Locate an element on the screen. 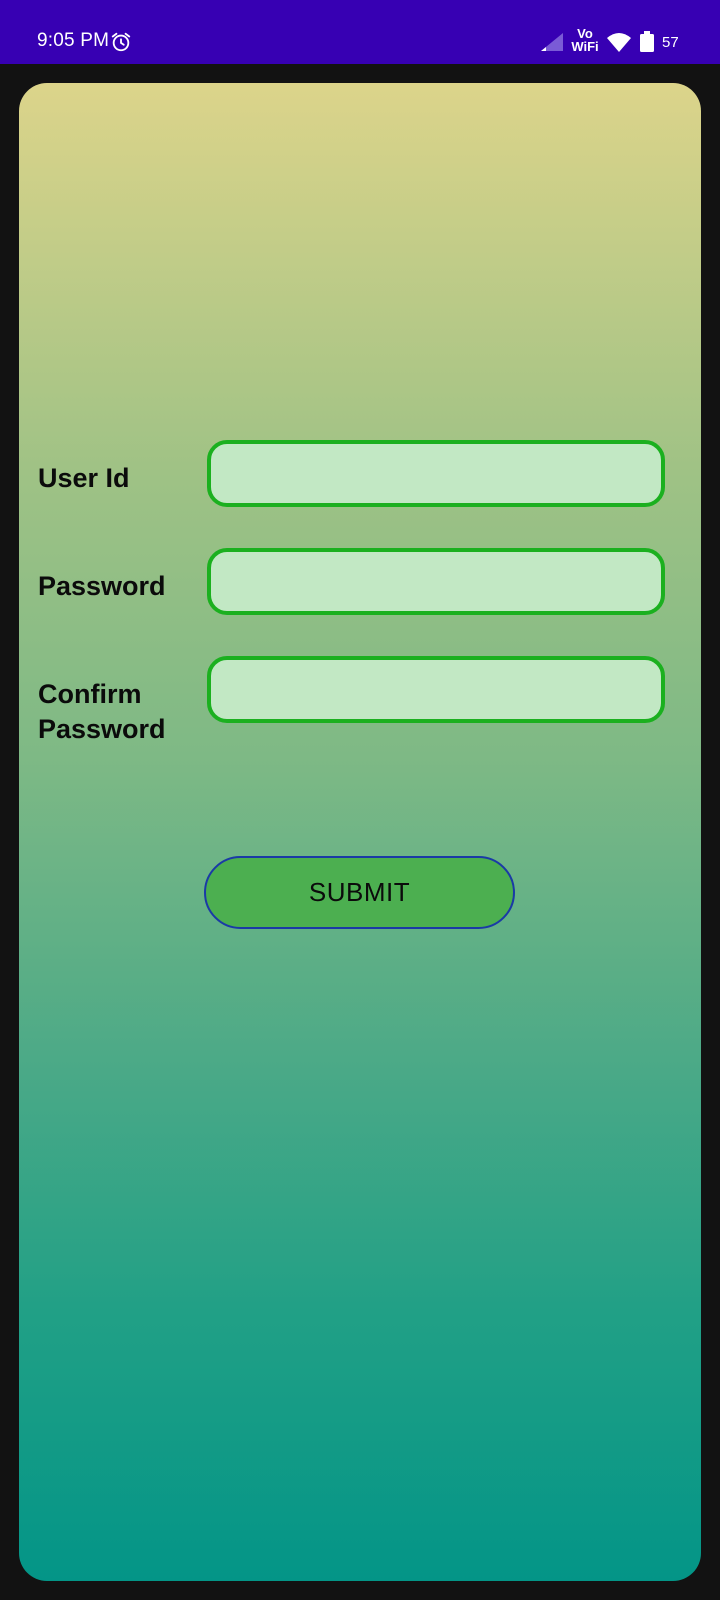 The height and width of the screenshot is (1600, 720). password-label-text: Password is located at coordinates (102, 586).